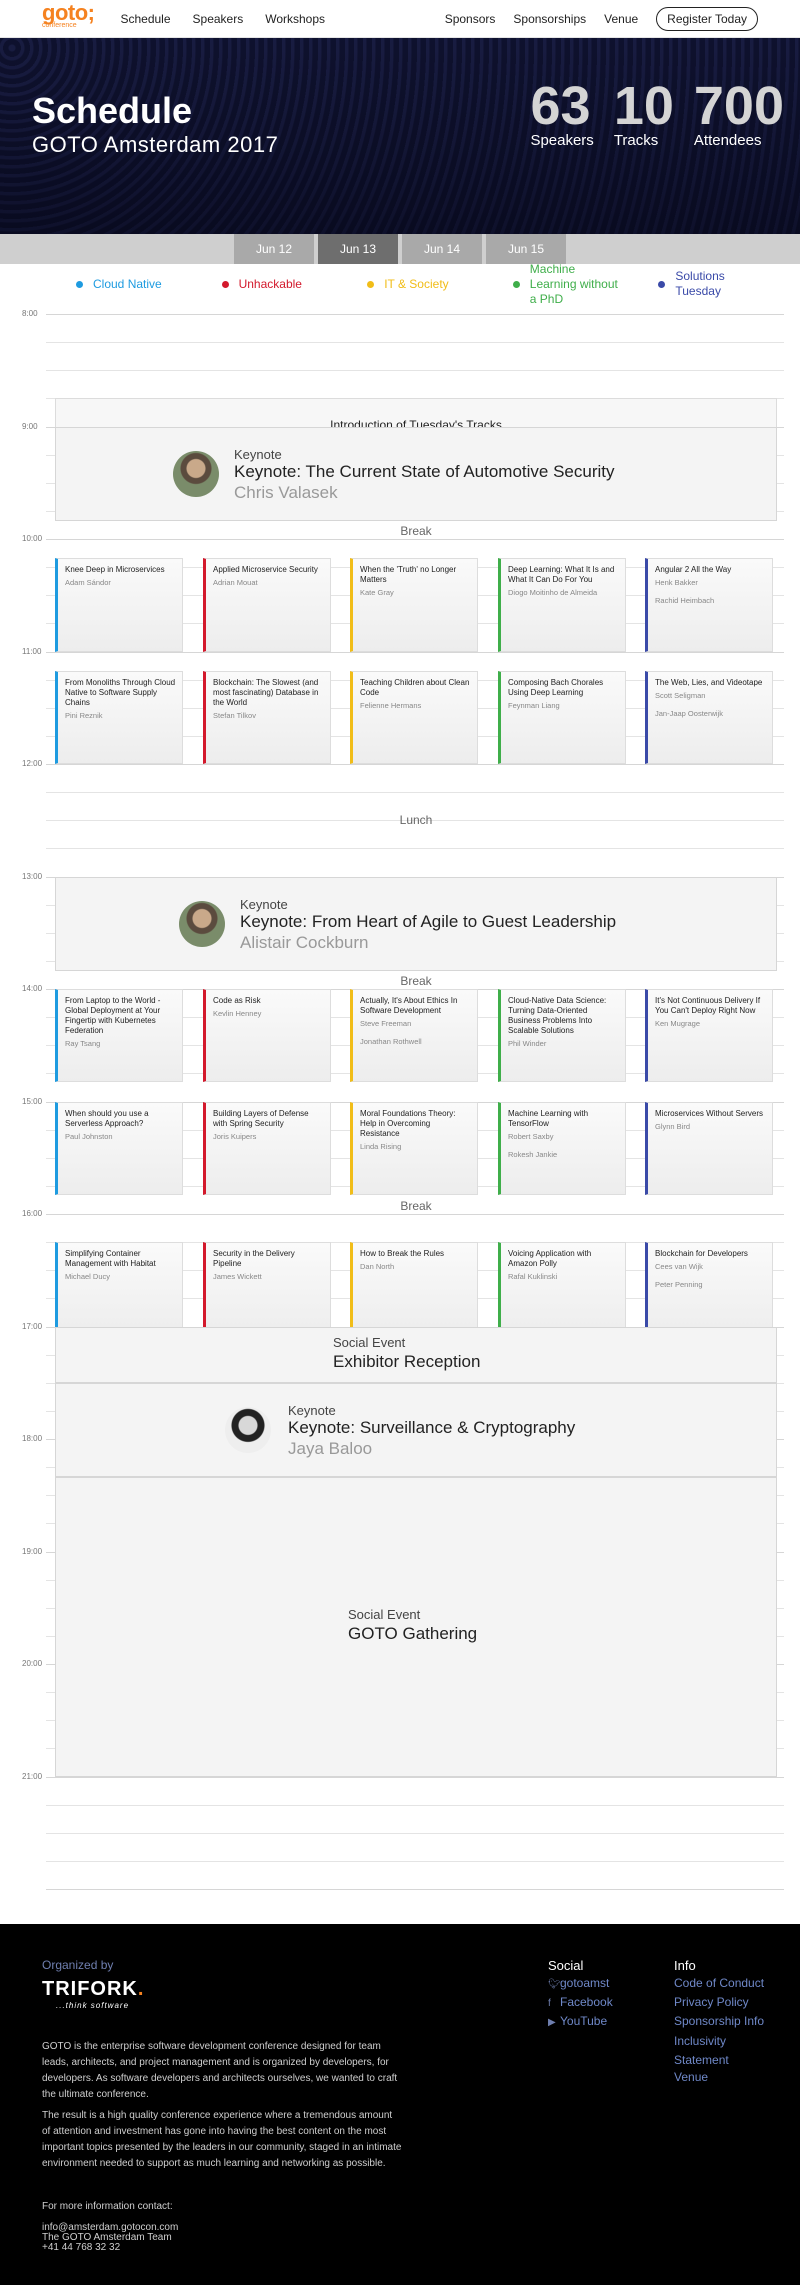 Image resolution: width=800 pixels, height=2285 pixels. I want to click on talk-card: How to Break the Rules Dan North, so click(414, 1289).